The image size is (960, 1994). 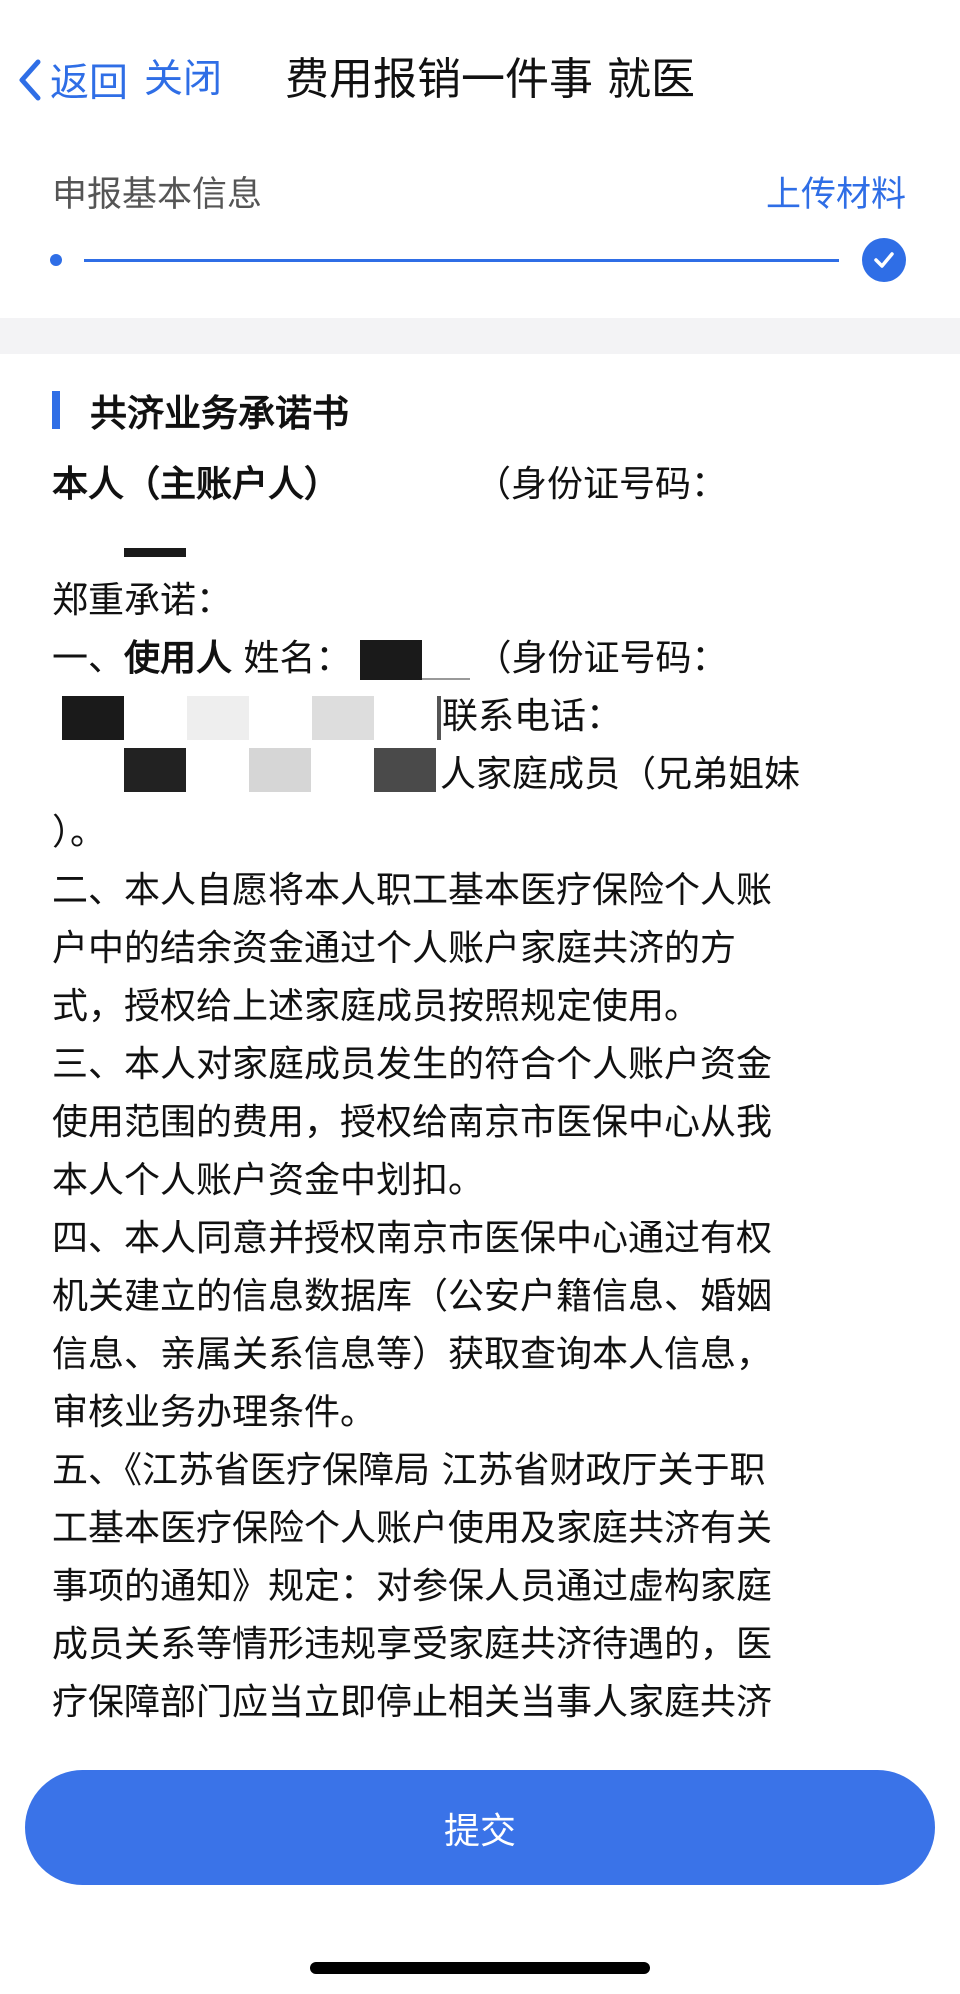 I want to click on doc-line: 本人（主账户人） （身份证号码：, so click(x=472, y=485).